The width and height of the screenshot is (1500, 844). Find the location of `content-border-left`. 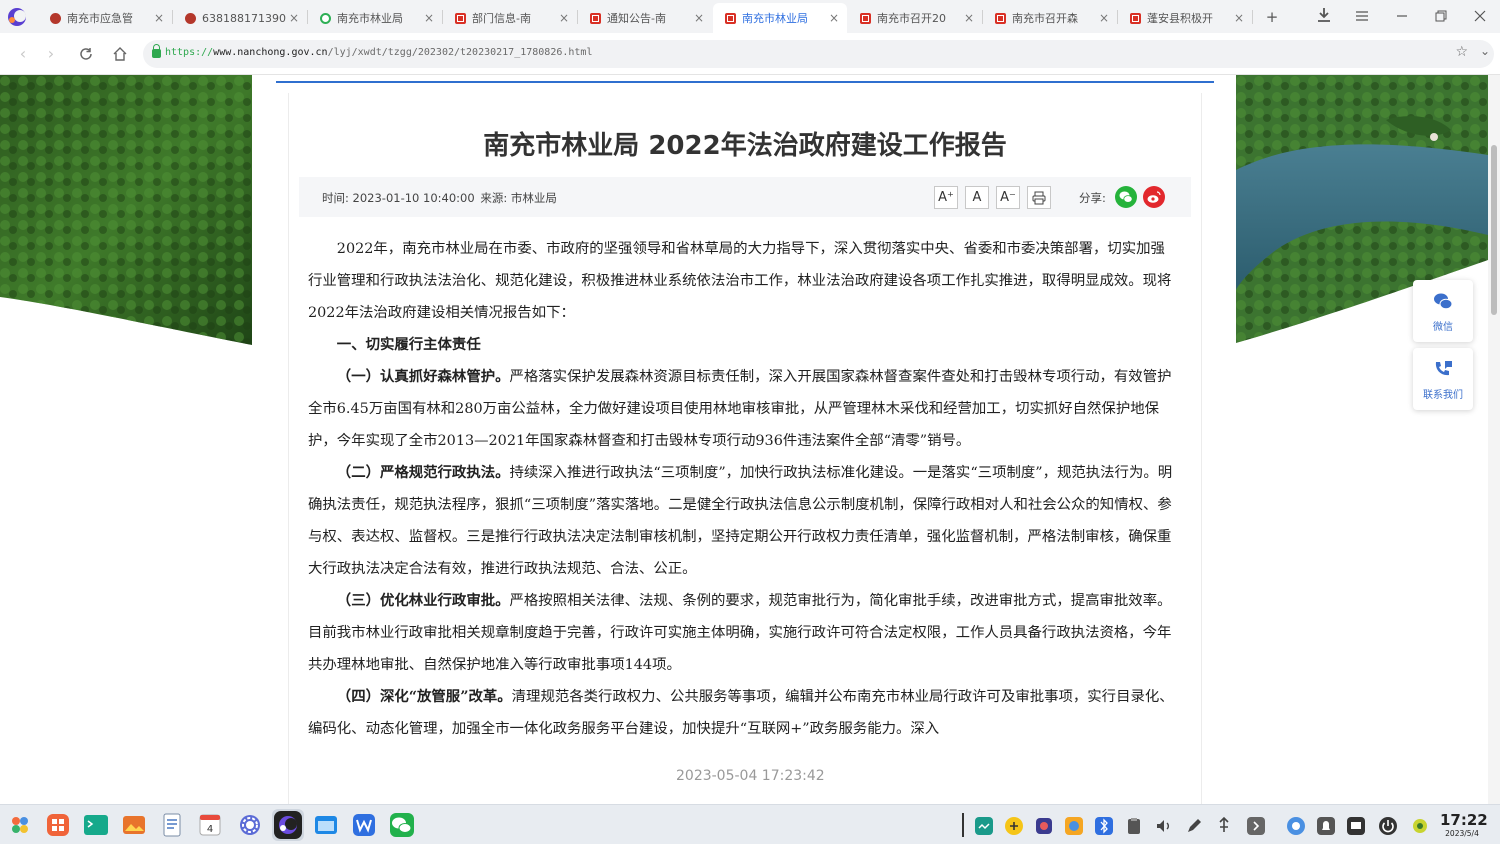

content-border-left is located at coordinates (288, 448).